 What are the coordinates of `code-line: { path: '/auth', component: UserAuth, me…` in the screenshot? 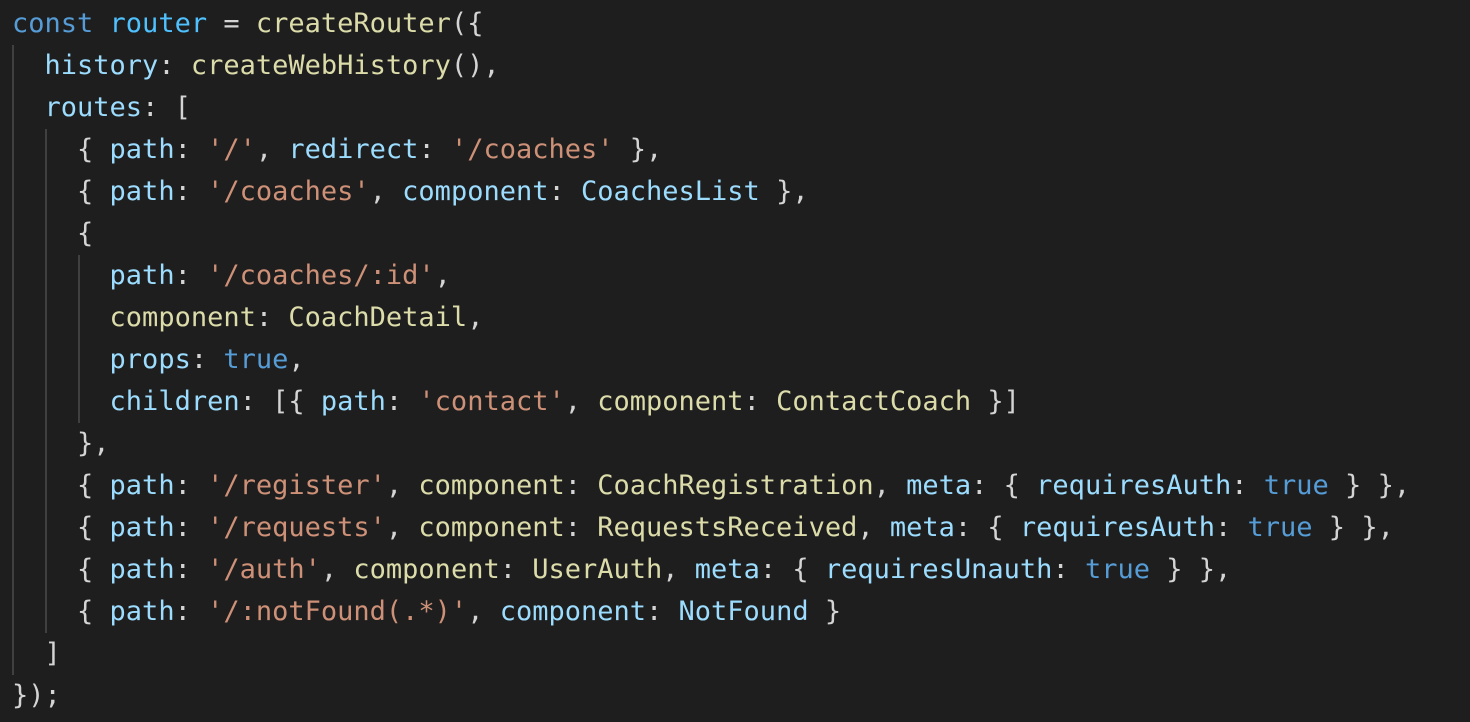 It's located at (711, 570).